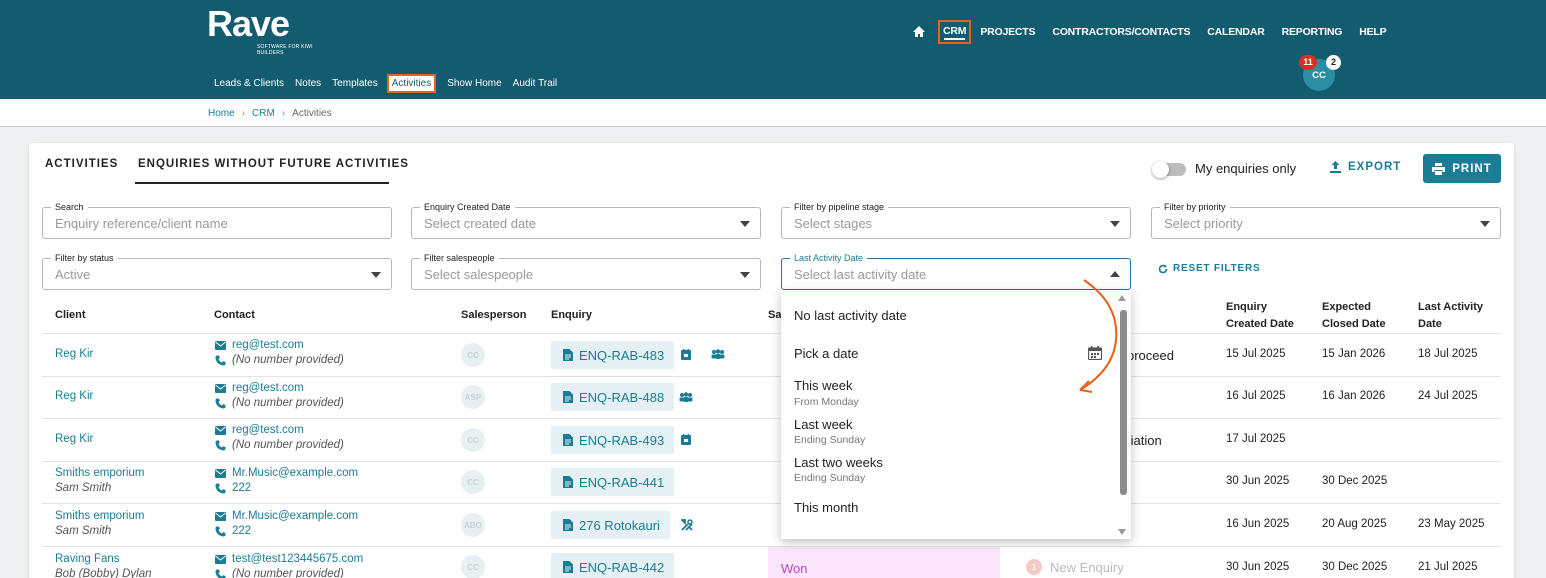 The image size is (1546, 578). I want to click on search-input: Search Enquiry reference/client name, so click(217, 220).